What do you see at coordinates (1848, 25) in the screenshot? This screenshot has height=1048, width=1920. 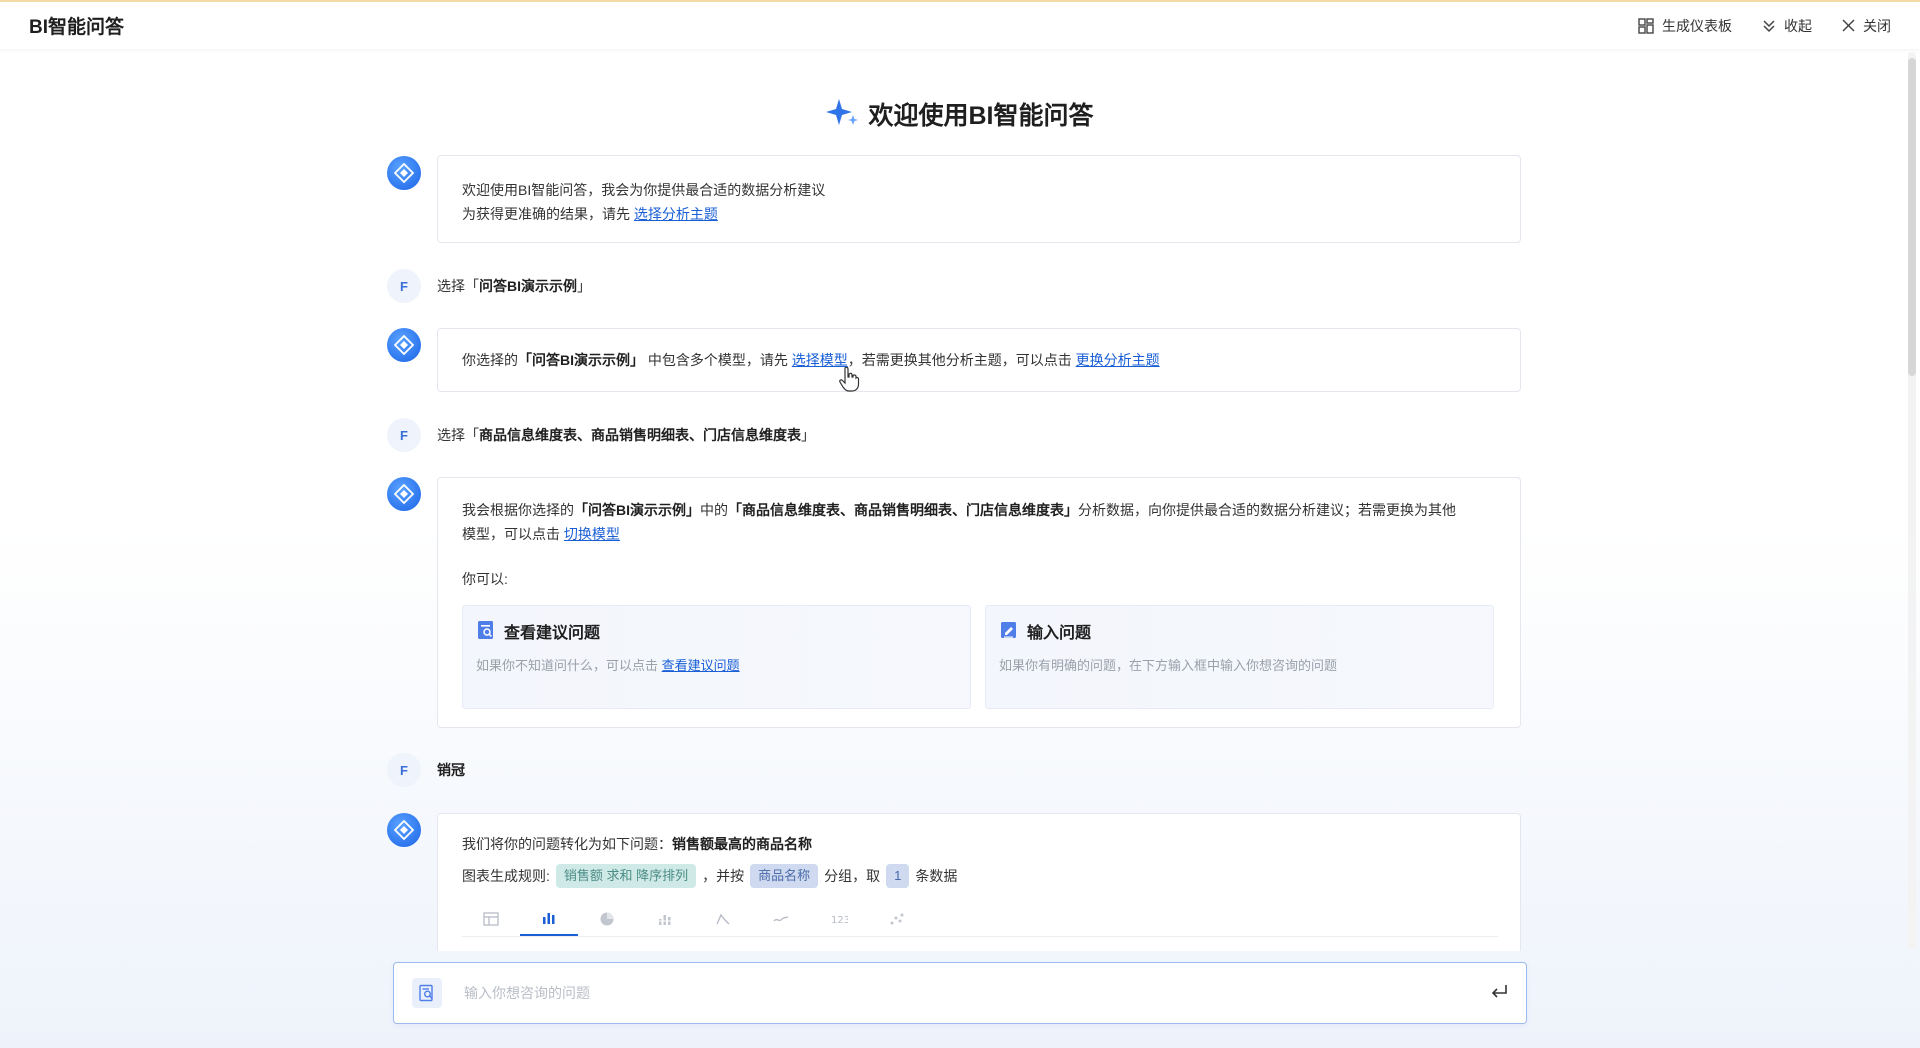 I see `close-icon` at bounding box center [1848, 25].